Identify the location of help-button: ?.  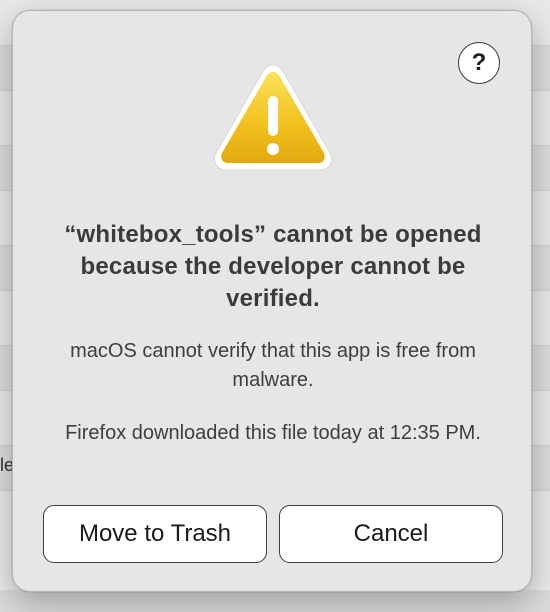
(479, 63).